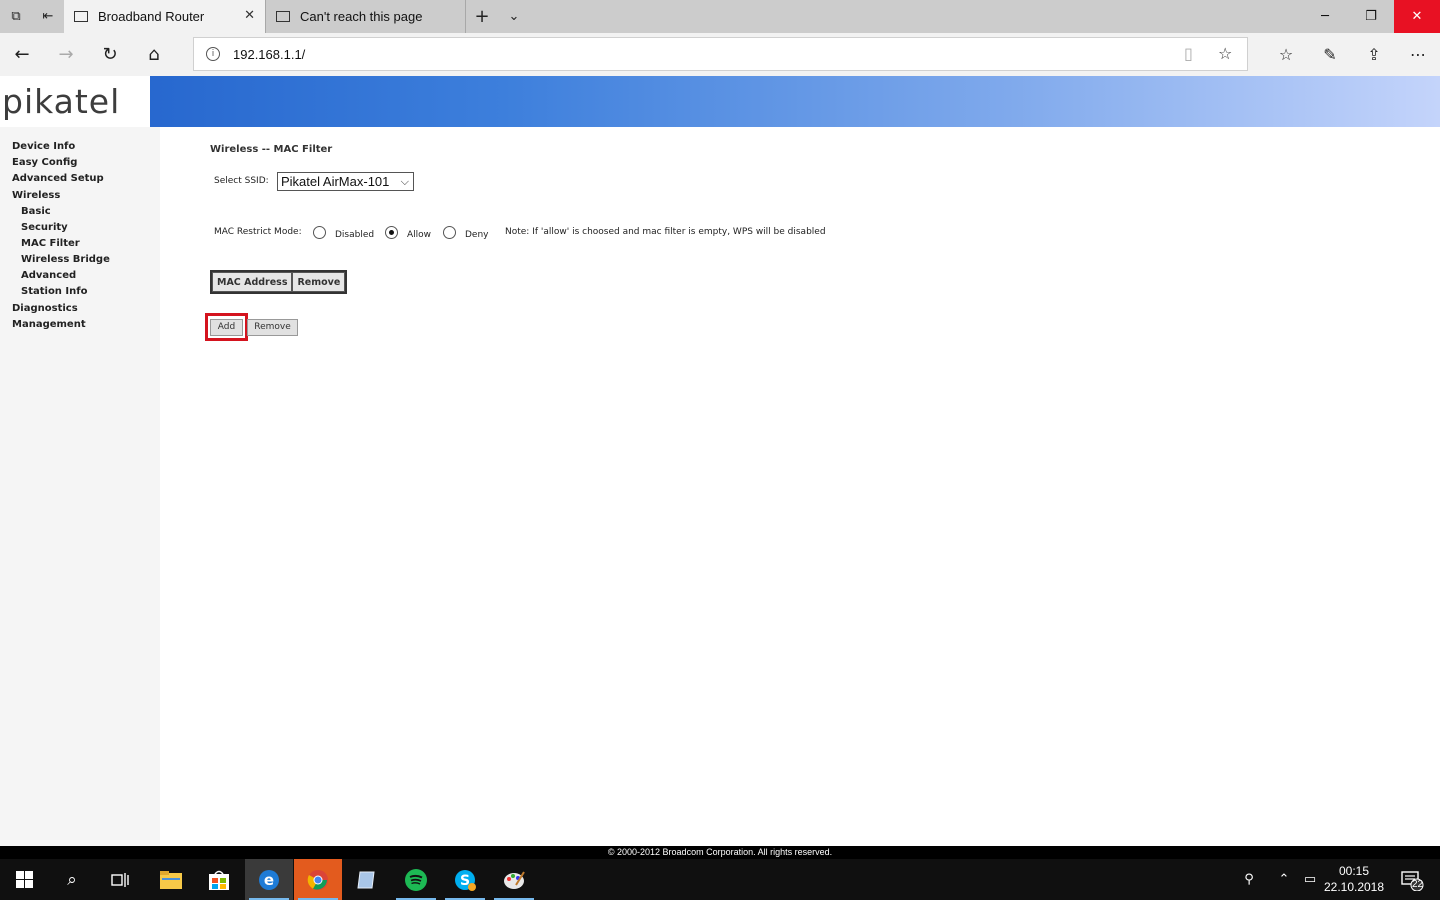 The width and height of the screenshot is (1440, 900). Describe the element at coordinates (1371, 16) in the screenshot. I see `restore-icon: ❐` at that location.